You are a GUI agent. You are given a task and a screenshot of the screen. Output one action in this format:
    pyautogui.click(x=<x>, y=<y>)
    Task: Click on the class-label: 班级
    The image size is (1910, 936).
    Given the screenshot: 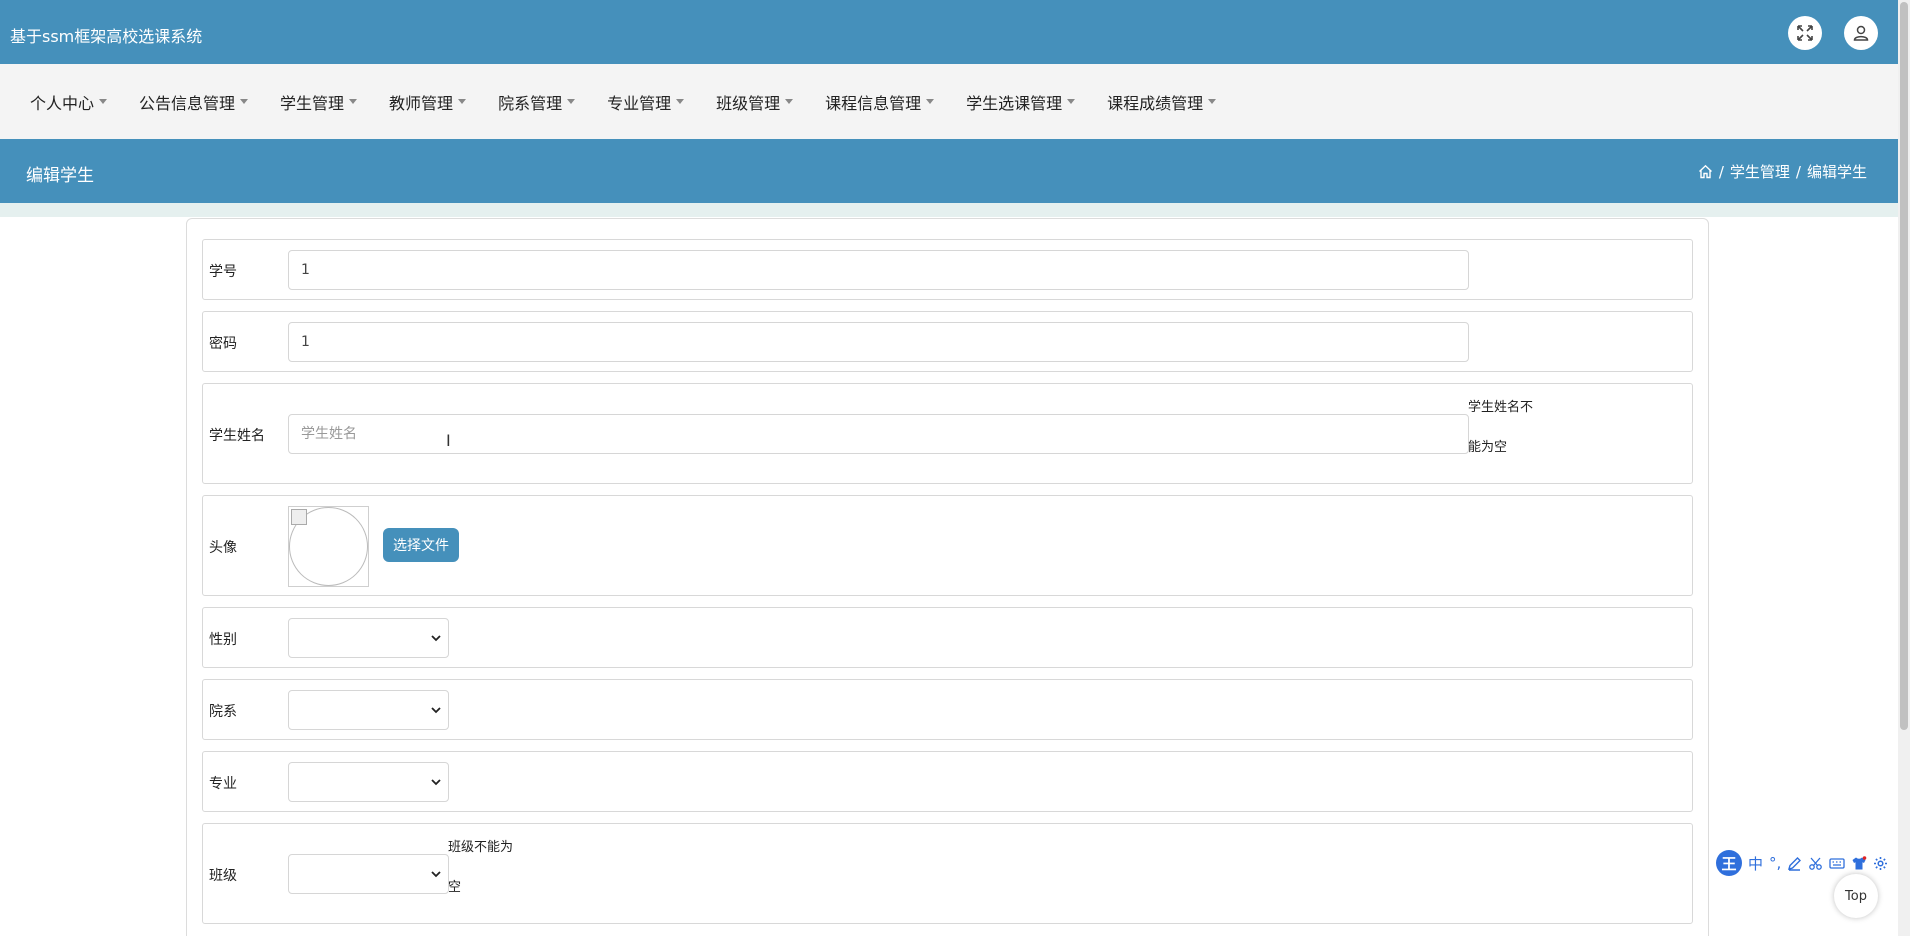 What is the action you would take?
    pyautogui.click(x=223, y=876)
    